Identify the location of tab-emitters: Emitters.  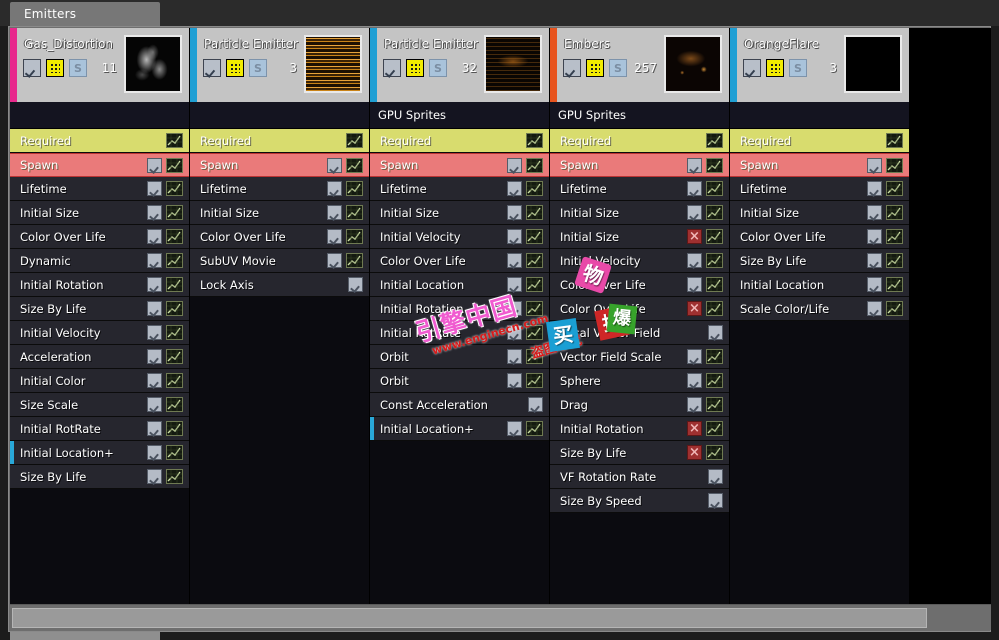
(85, 14).